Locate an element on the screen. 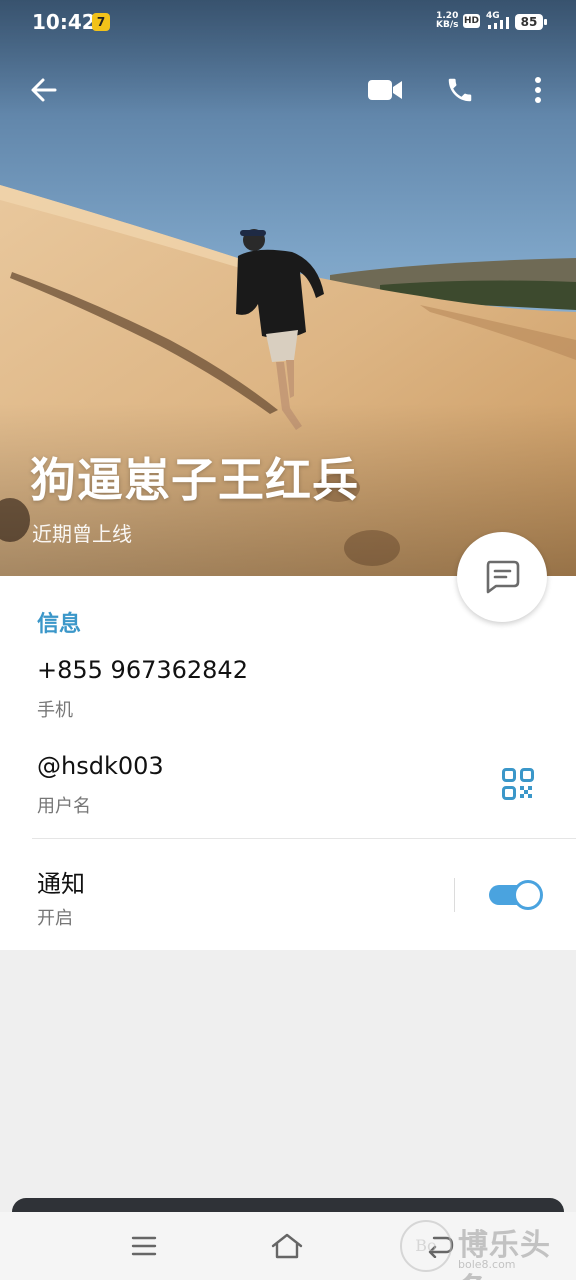 The width and height of the screenshot is (576, 1280). message-icon is located at coordinates (503, 577).